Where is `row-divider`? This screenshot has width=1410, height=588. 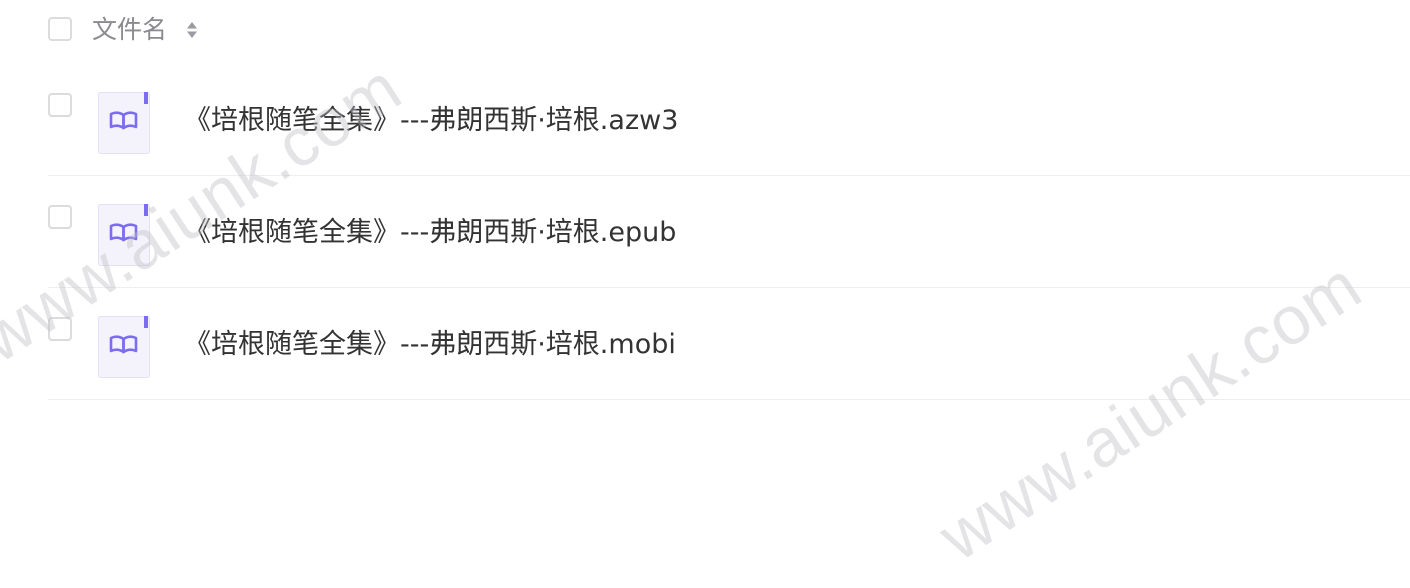 row-divider is located at coordinates (729, 399).